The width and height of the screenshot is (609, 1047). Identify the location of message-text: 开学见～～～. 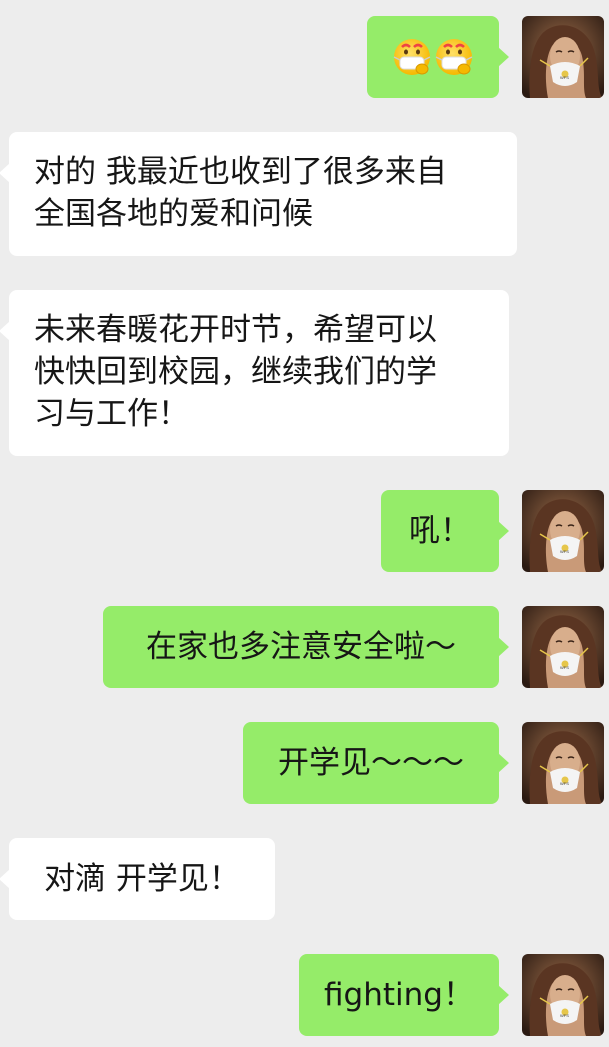
(371, 763).